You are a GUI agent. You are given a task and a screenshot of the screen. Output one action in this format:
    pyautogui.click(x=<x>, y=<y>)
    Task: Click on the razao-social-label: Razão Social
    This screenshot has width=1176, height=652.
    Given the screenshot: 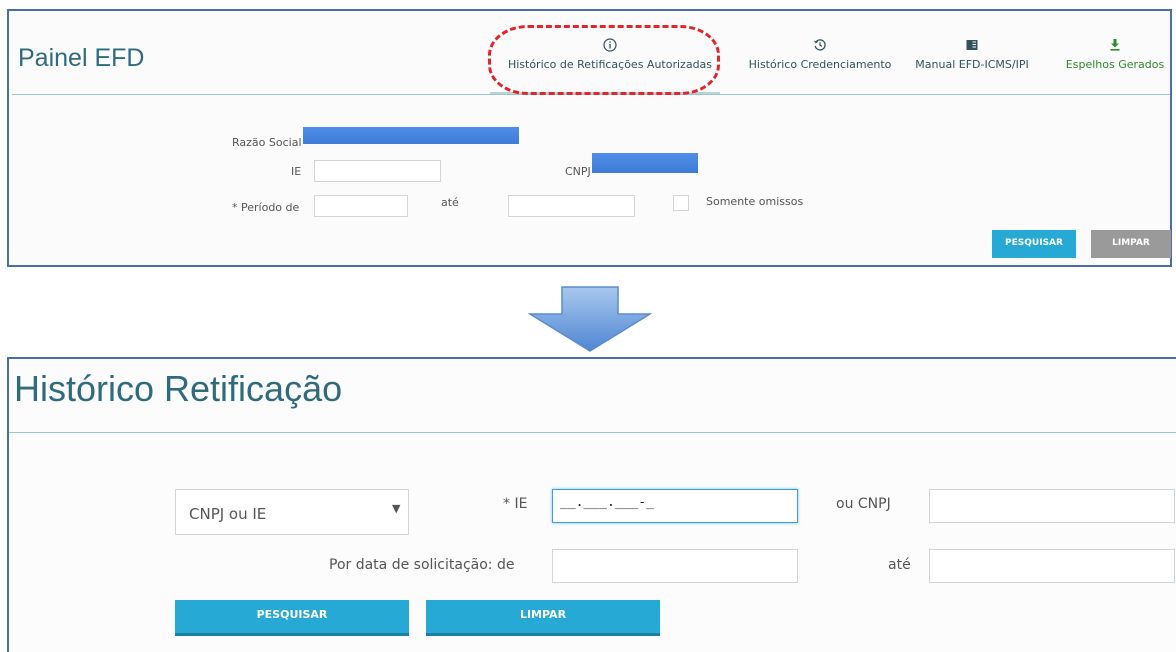 What is the action you would take?
    pyautogui.click(x=267, y=142)
    